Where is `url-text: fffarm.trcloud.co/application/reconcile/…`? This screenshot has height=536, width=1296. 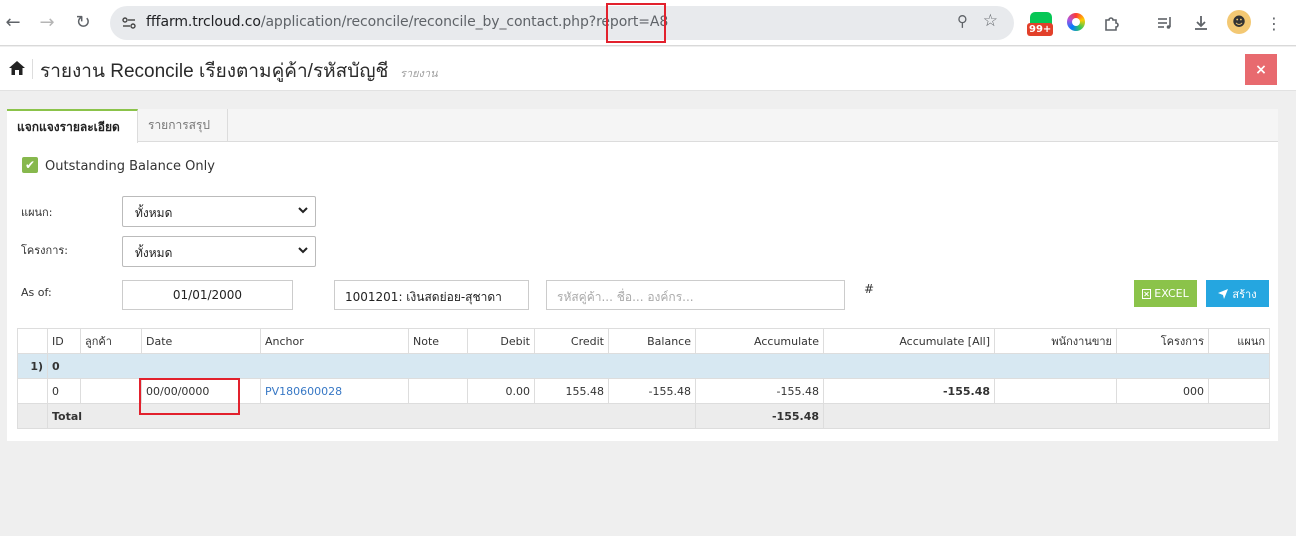
url-text: fffarm.trcloud.co/application/reconcile/… is located at coordinates (407, 22).